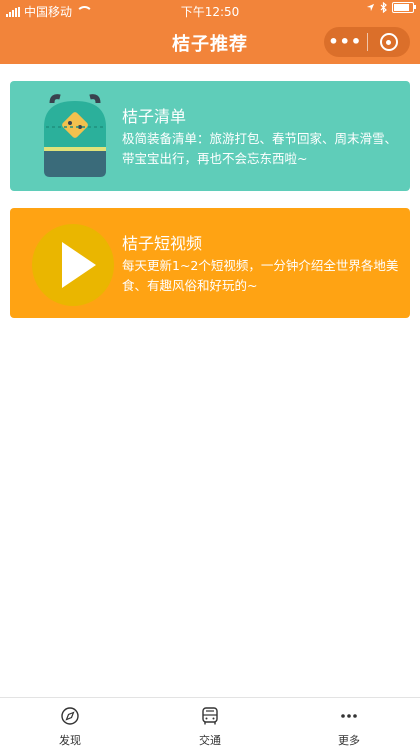  I want to click on tab-label: 发现, so click(70, 740).